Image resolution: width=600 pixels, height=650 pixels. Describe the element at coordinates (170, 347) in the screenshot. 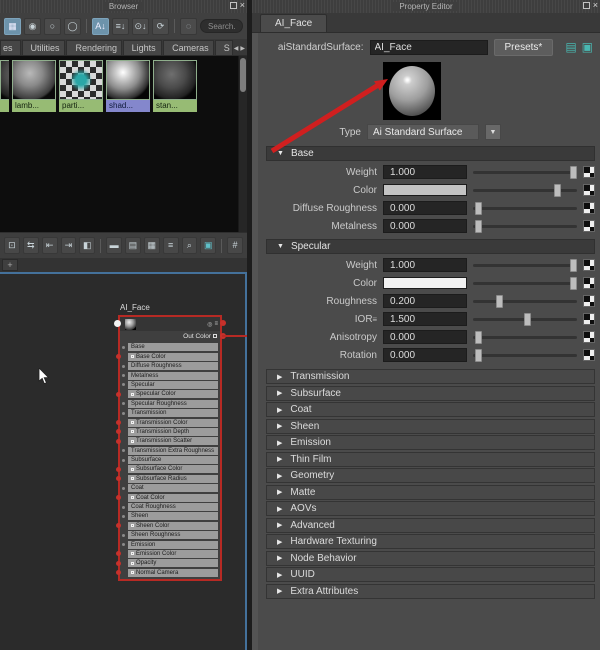

I see `node-row: Base` at that location.